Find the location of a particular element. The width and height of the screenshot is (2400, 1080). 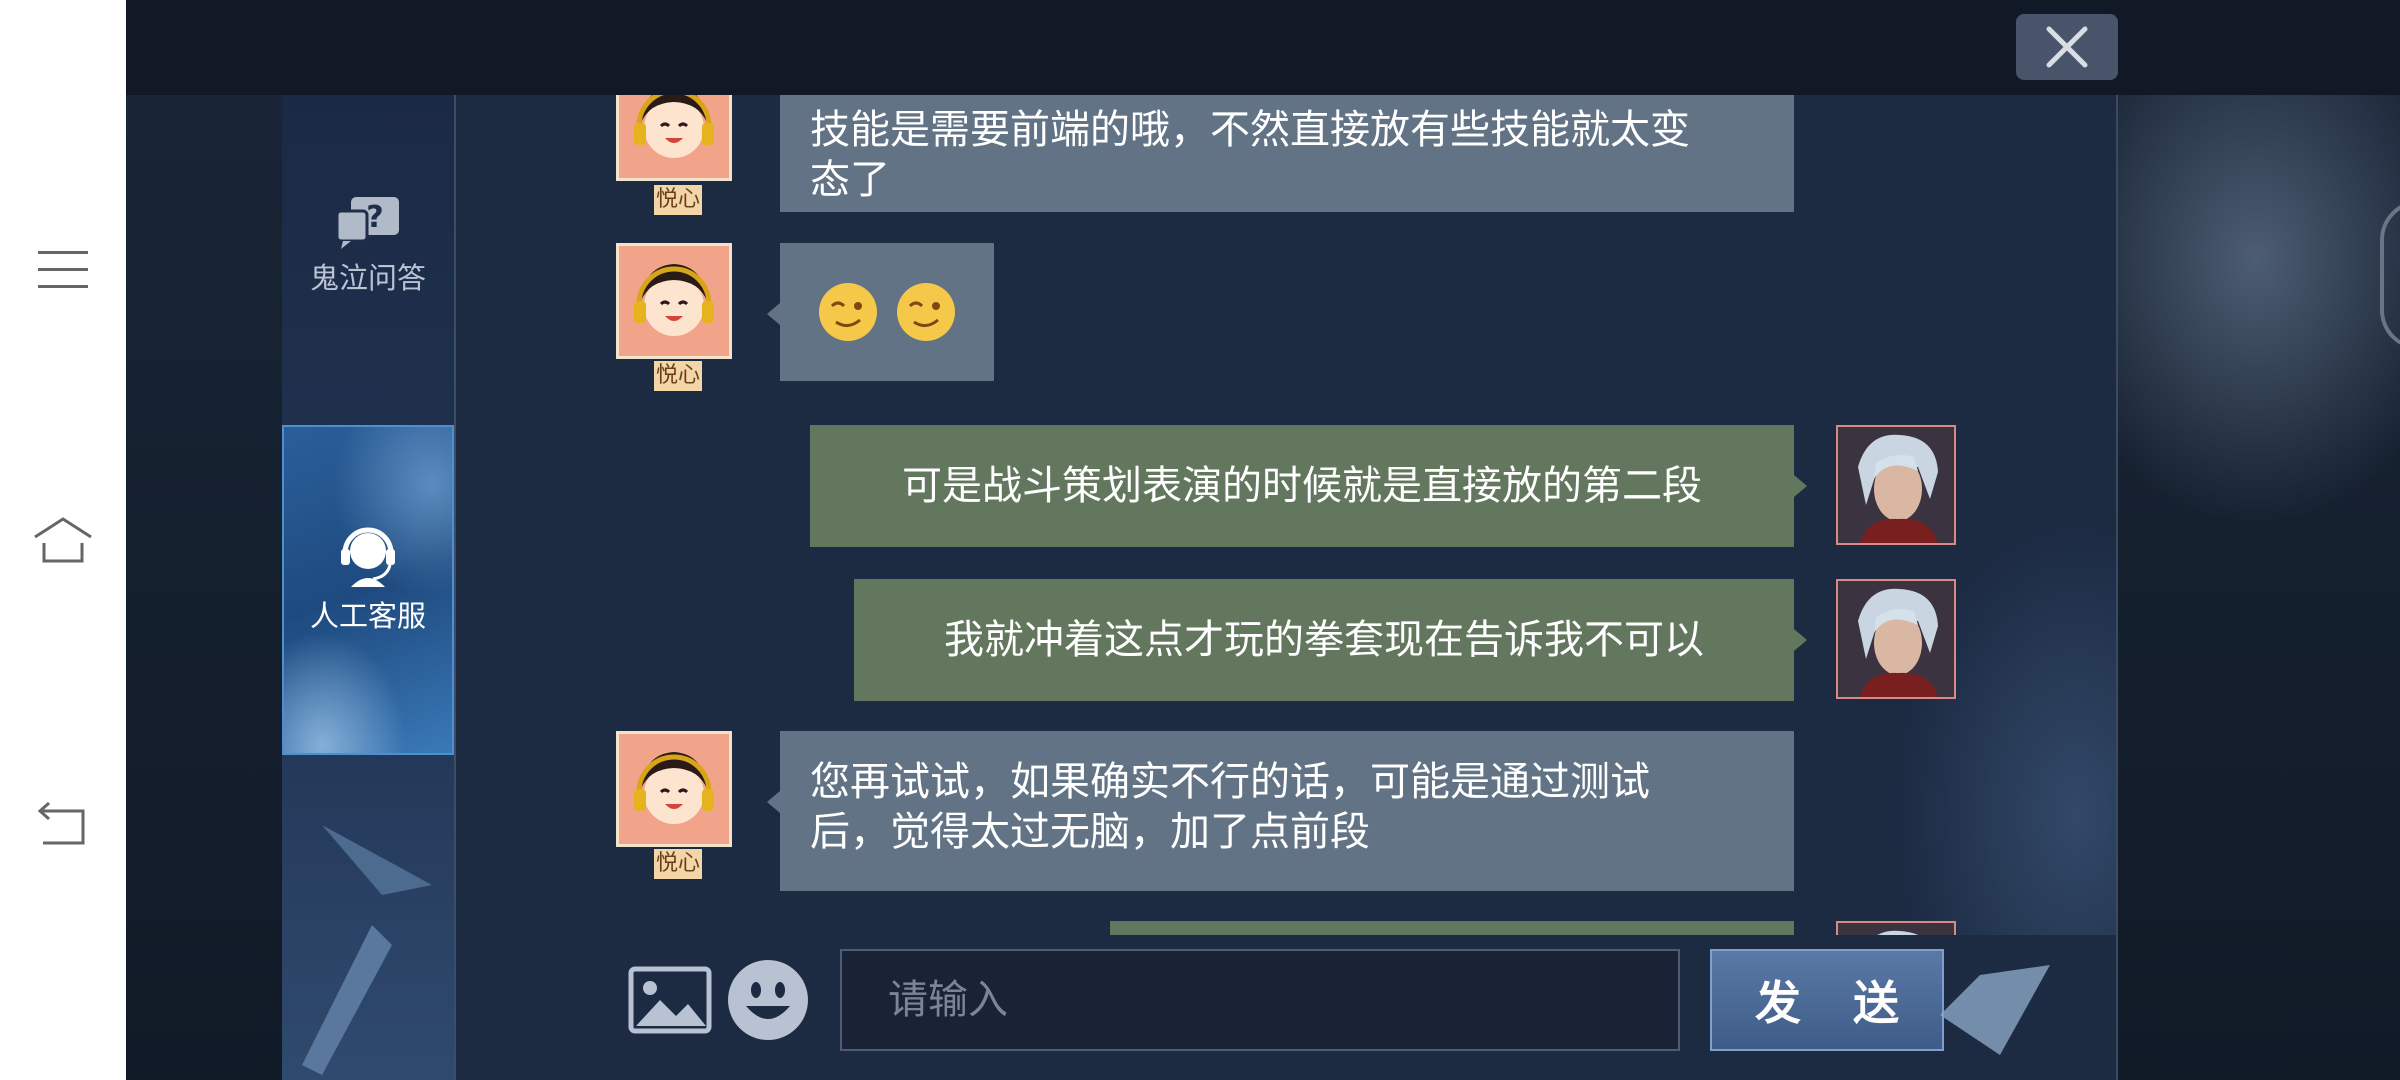

back-button is located at coordinates (63, 825).